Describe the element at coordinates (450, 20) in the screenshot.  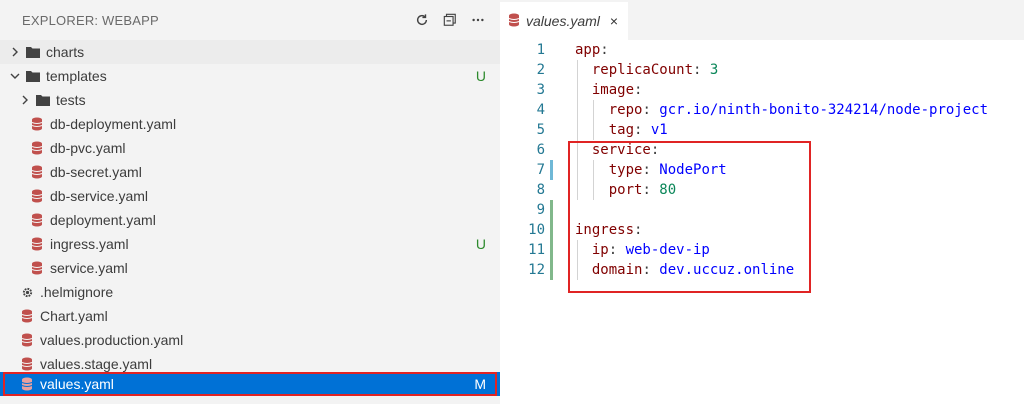
I see `collapse-all-icon` at that location.